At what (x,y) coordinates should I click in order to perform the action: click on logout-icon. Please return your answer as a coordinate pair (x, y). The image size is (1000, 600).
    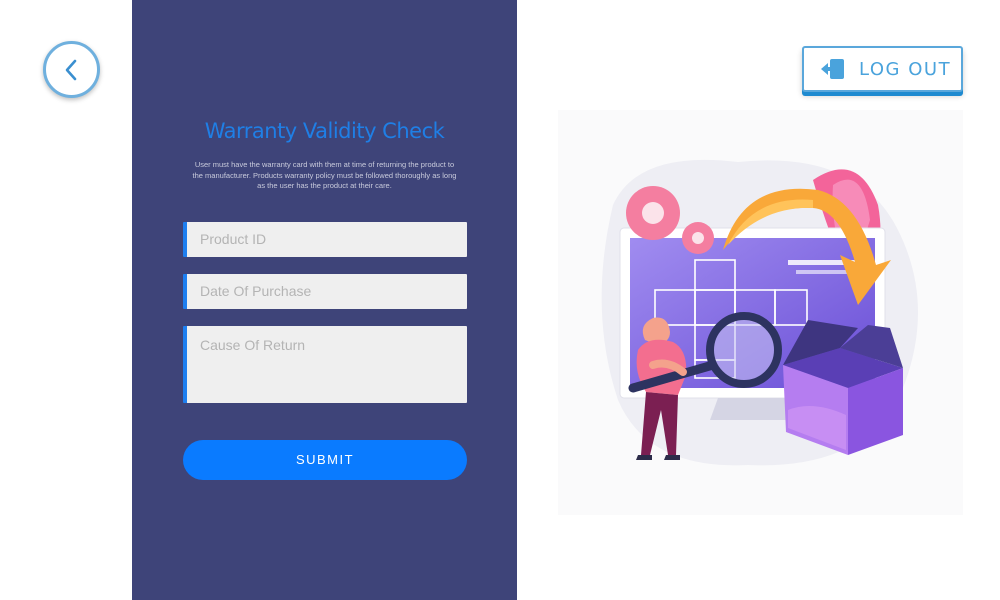
    Looking at the image, I should click on (832, 69).